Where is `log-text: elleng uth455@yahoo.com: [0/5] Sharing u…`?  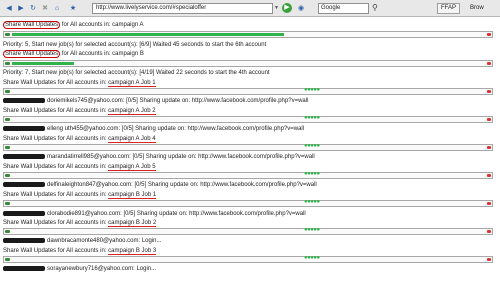
log-text: elleng uth455@yahoo.com: [0/5] Sharing u… is located at coordinates (176, 129).